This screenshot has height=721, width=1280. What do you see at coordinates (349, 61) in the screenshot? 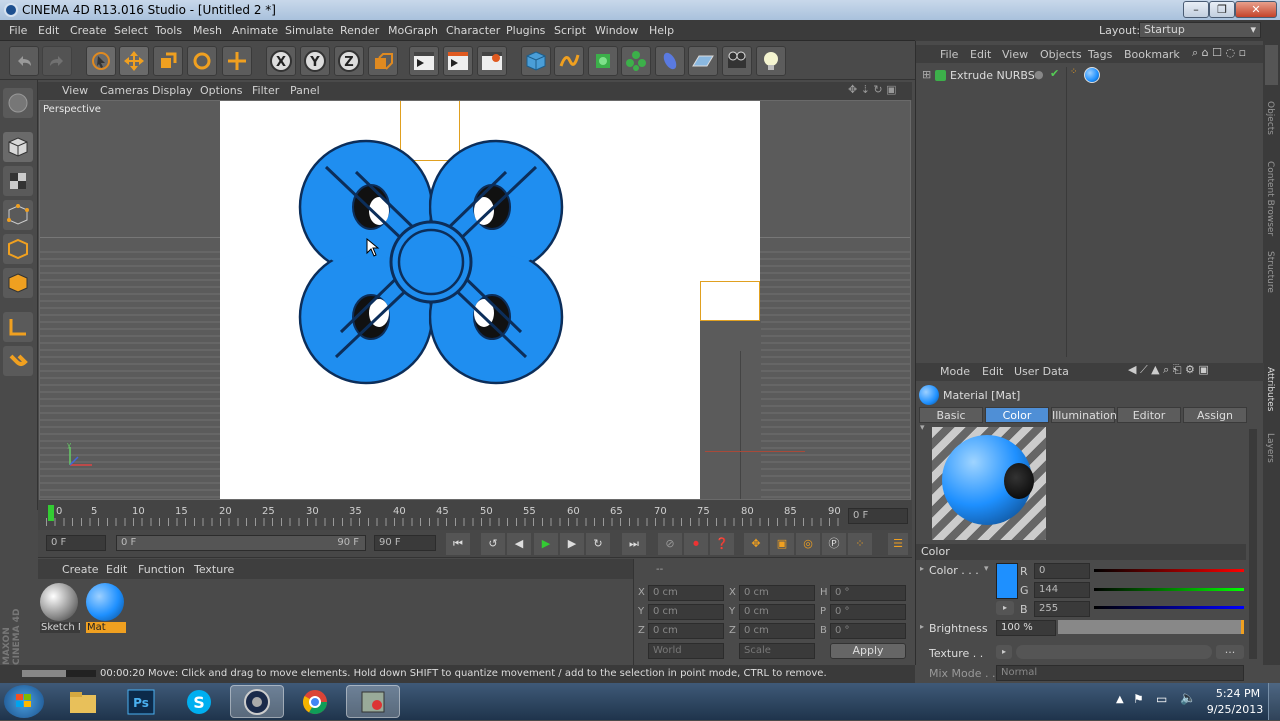
I see `z-axis-lock-button: Z` at bounding box center [349, 61].